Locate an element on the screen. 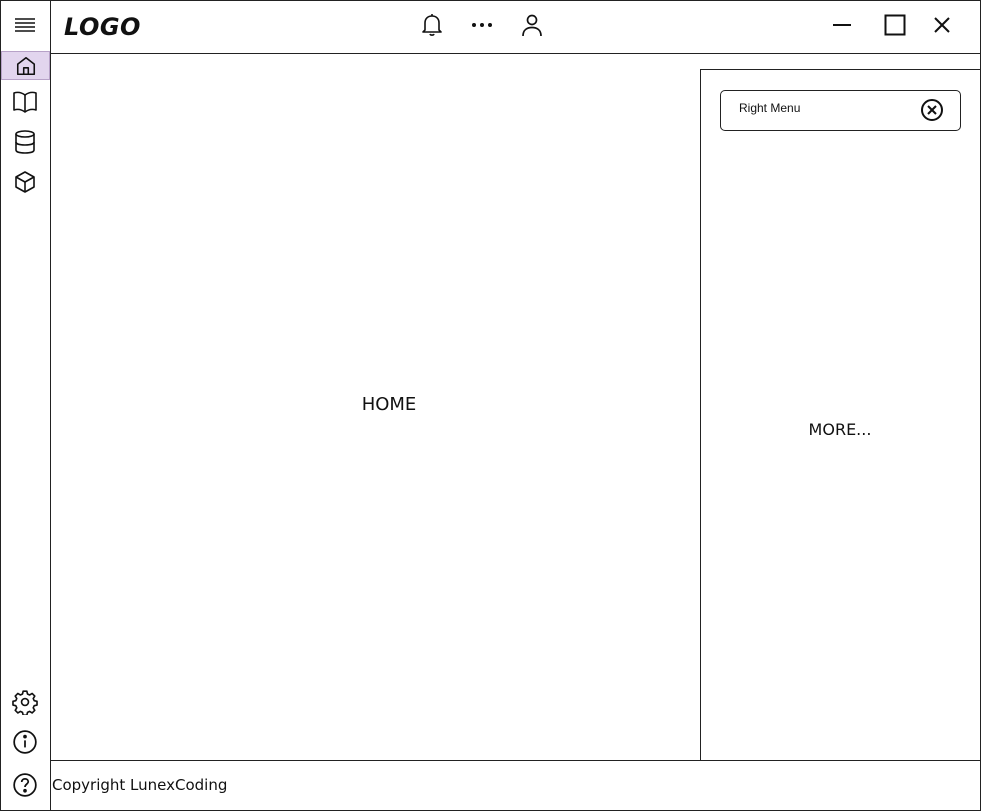 The image size is (981, 811). logo: LOGO is located at coordinates (102, 27).